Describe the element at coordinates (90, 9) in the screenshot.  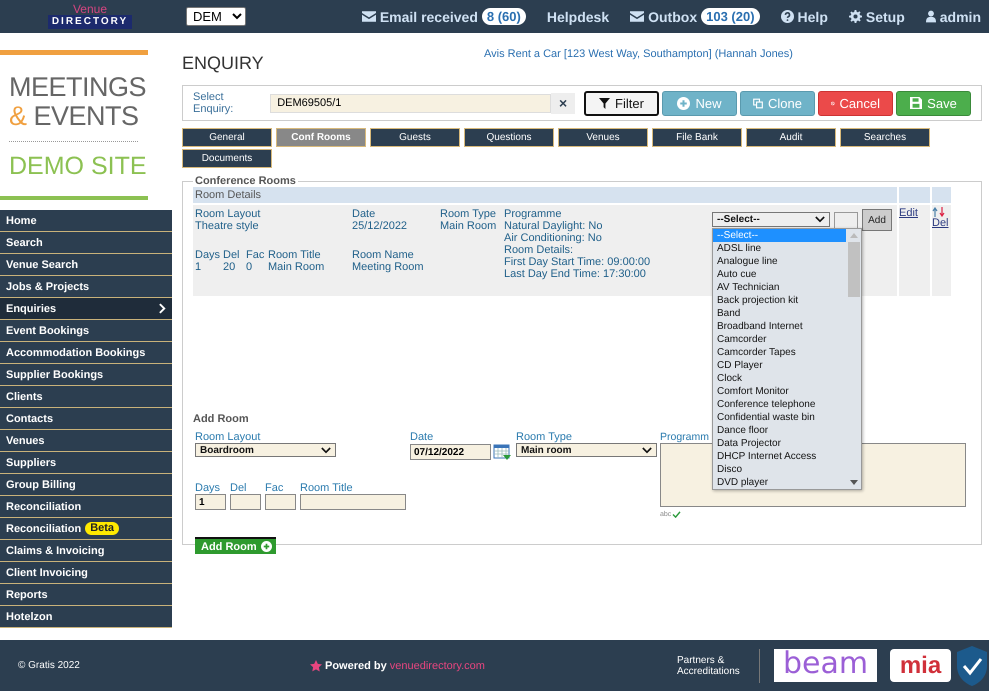
I see `logo-text: Venue` at that location.